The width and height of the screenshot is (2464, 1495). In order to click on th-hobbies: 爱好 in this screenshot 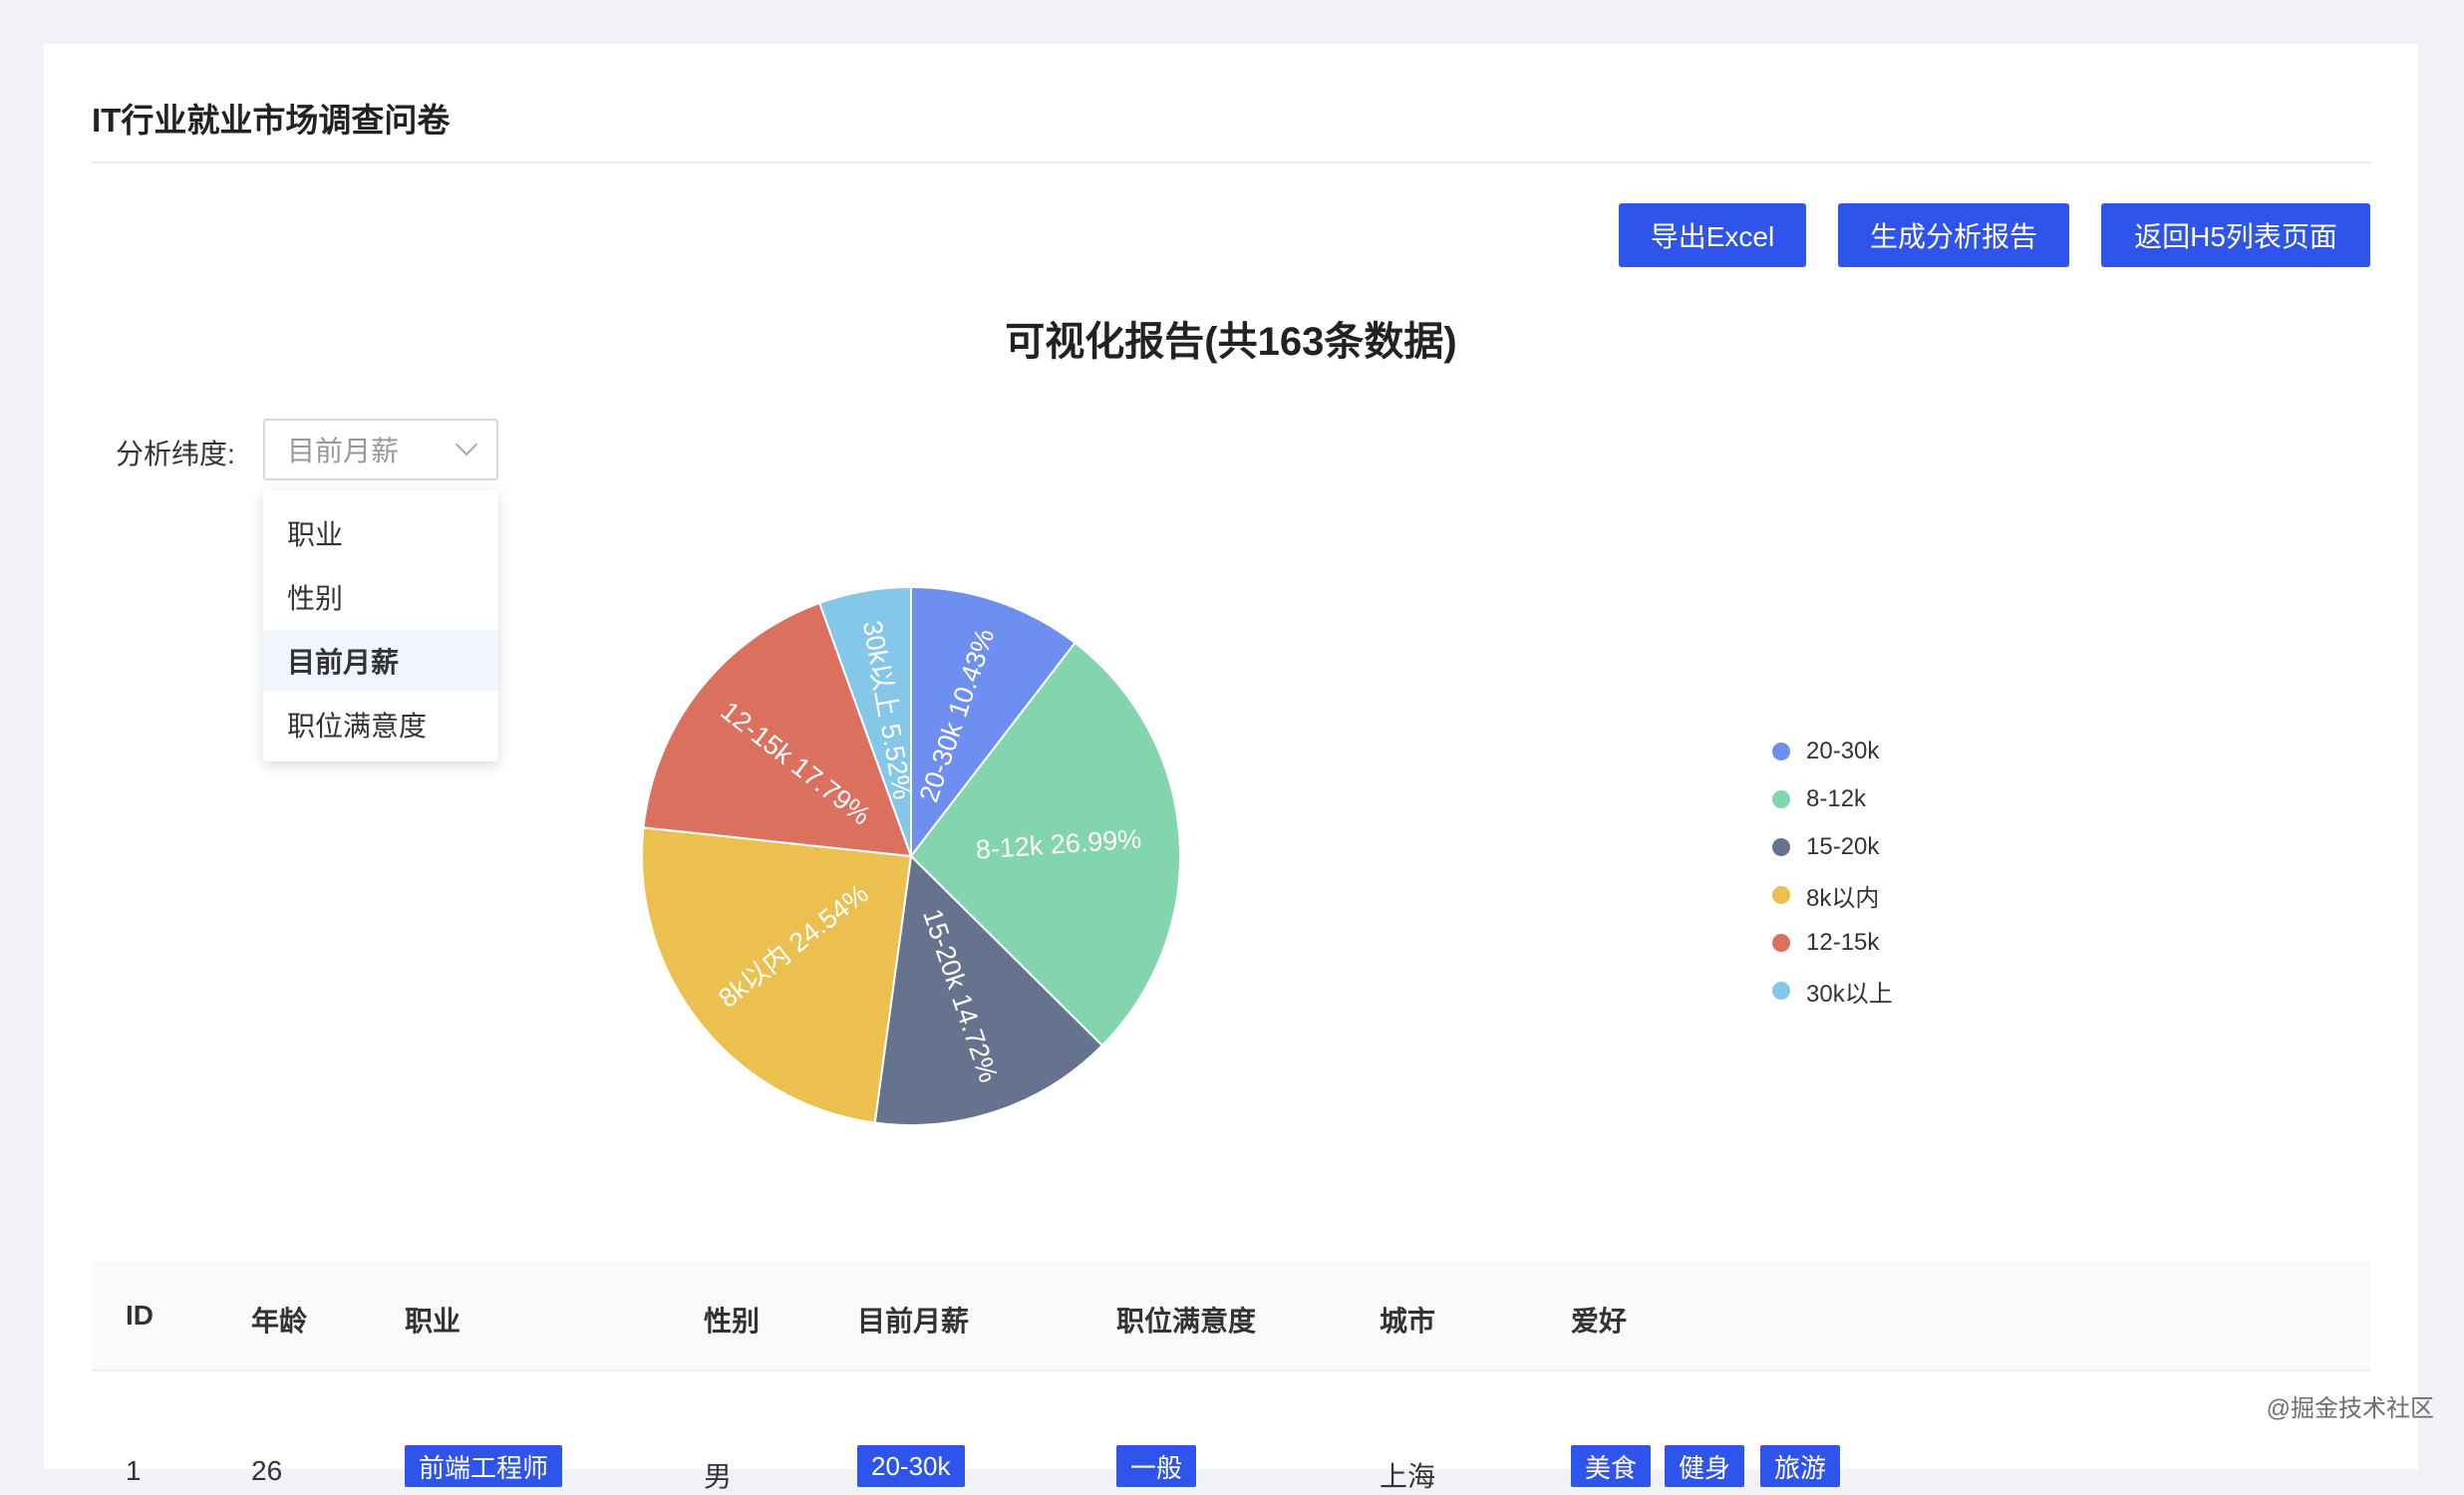, I will do `click(1599, 1321)`.